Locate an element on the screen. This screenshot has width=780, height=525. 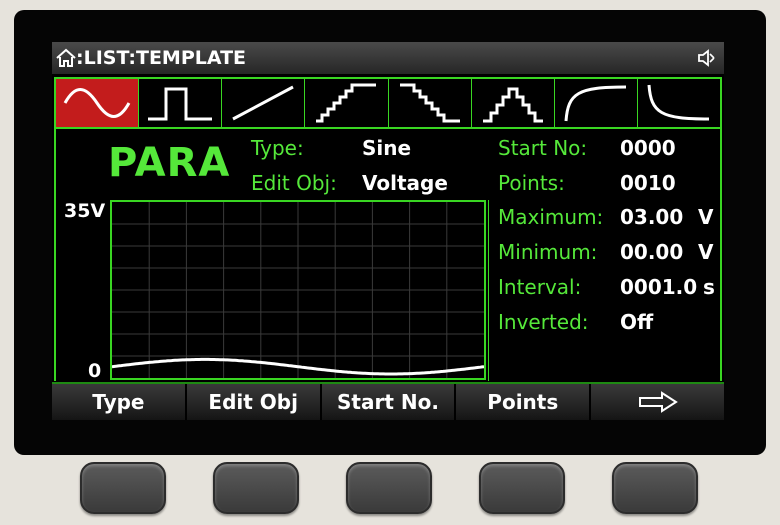
softkey-edit-obj: Edit Obj is located at coordinates (254, 402).